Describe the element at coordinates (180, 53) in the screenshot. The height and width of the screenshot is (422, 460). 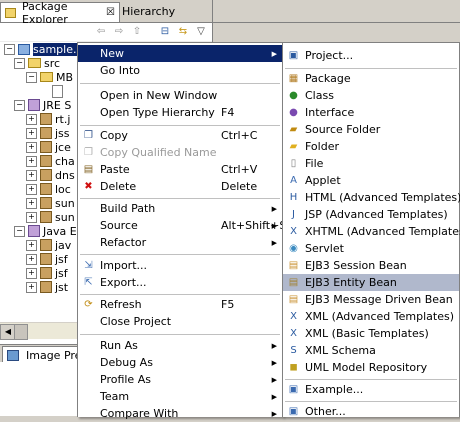
I see `menu-item-new: New ▶` at that location.